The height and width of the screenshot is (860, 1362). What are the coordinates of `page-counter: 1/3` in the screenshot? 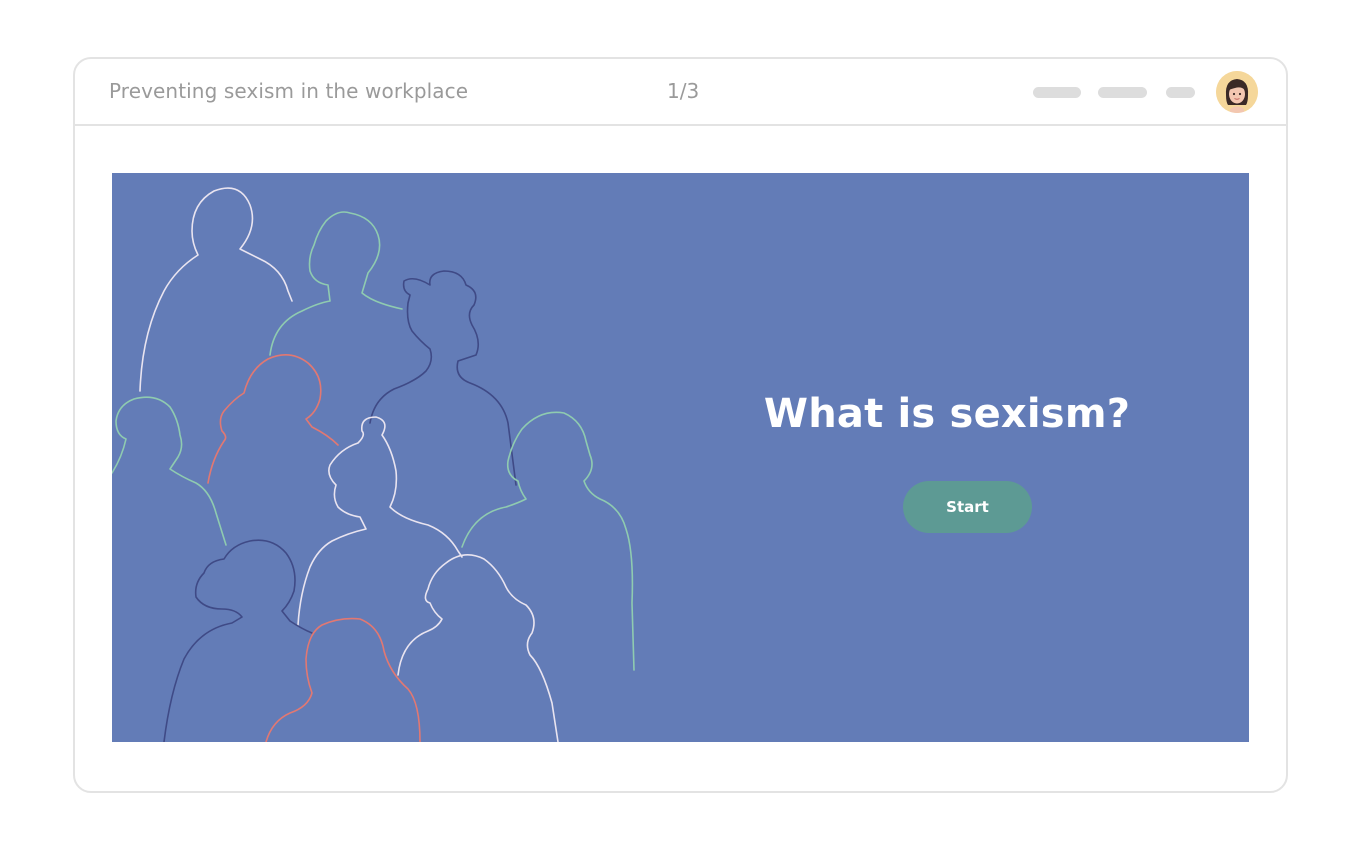 It's located at (683, 91).